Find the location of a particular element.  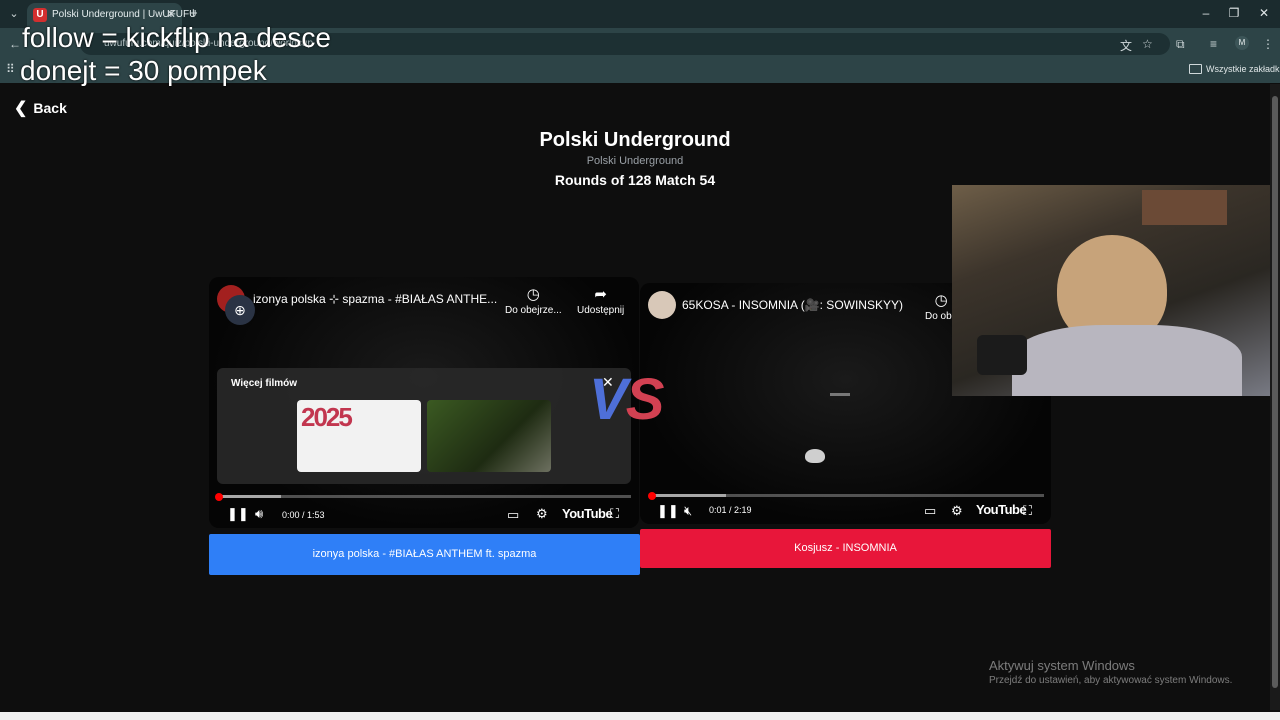

close-icon: ✕ is located at coordinates (171, 14).